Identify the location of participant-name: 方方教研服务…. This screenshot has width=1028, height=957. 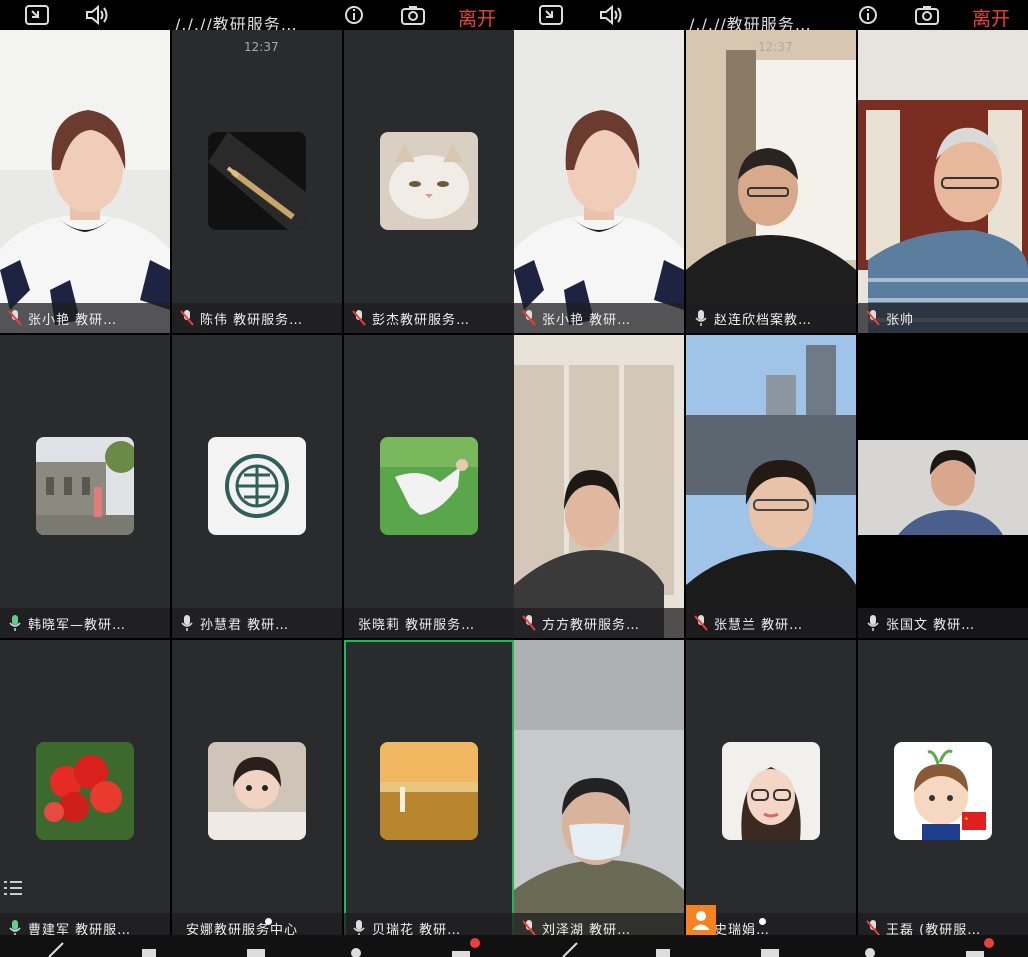
(591, 625).